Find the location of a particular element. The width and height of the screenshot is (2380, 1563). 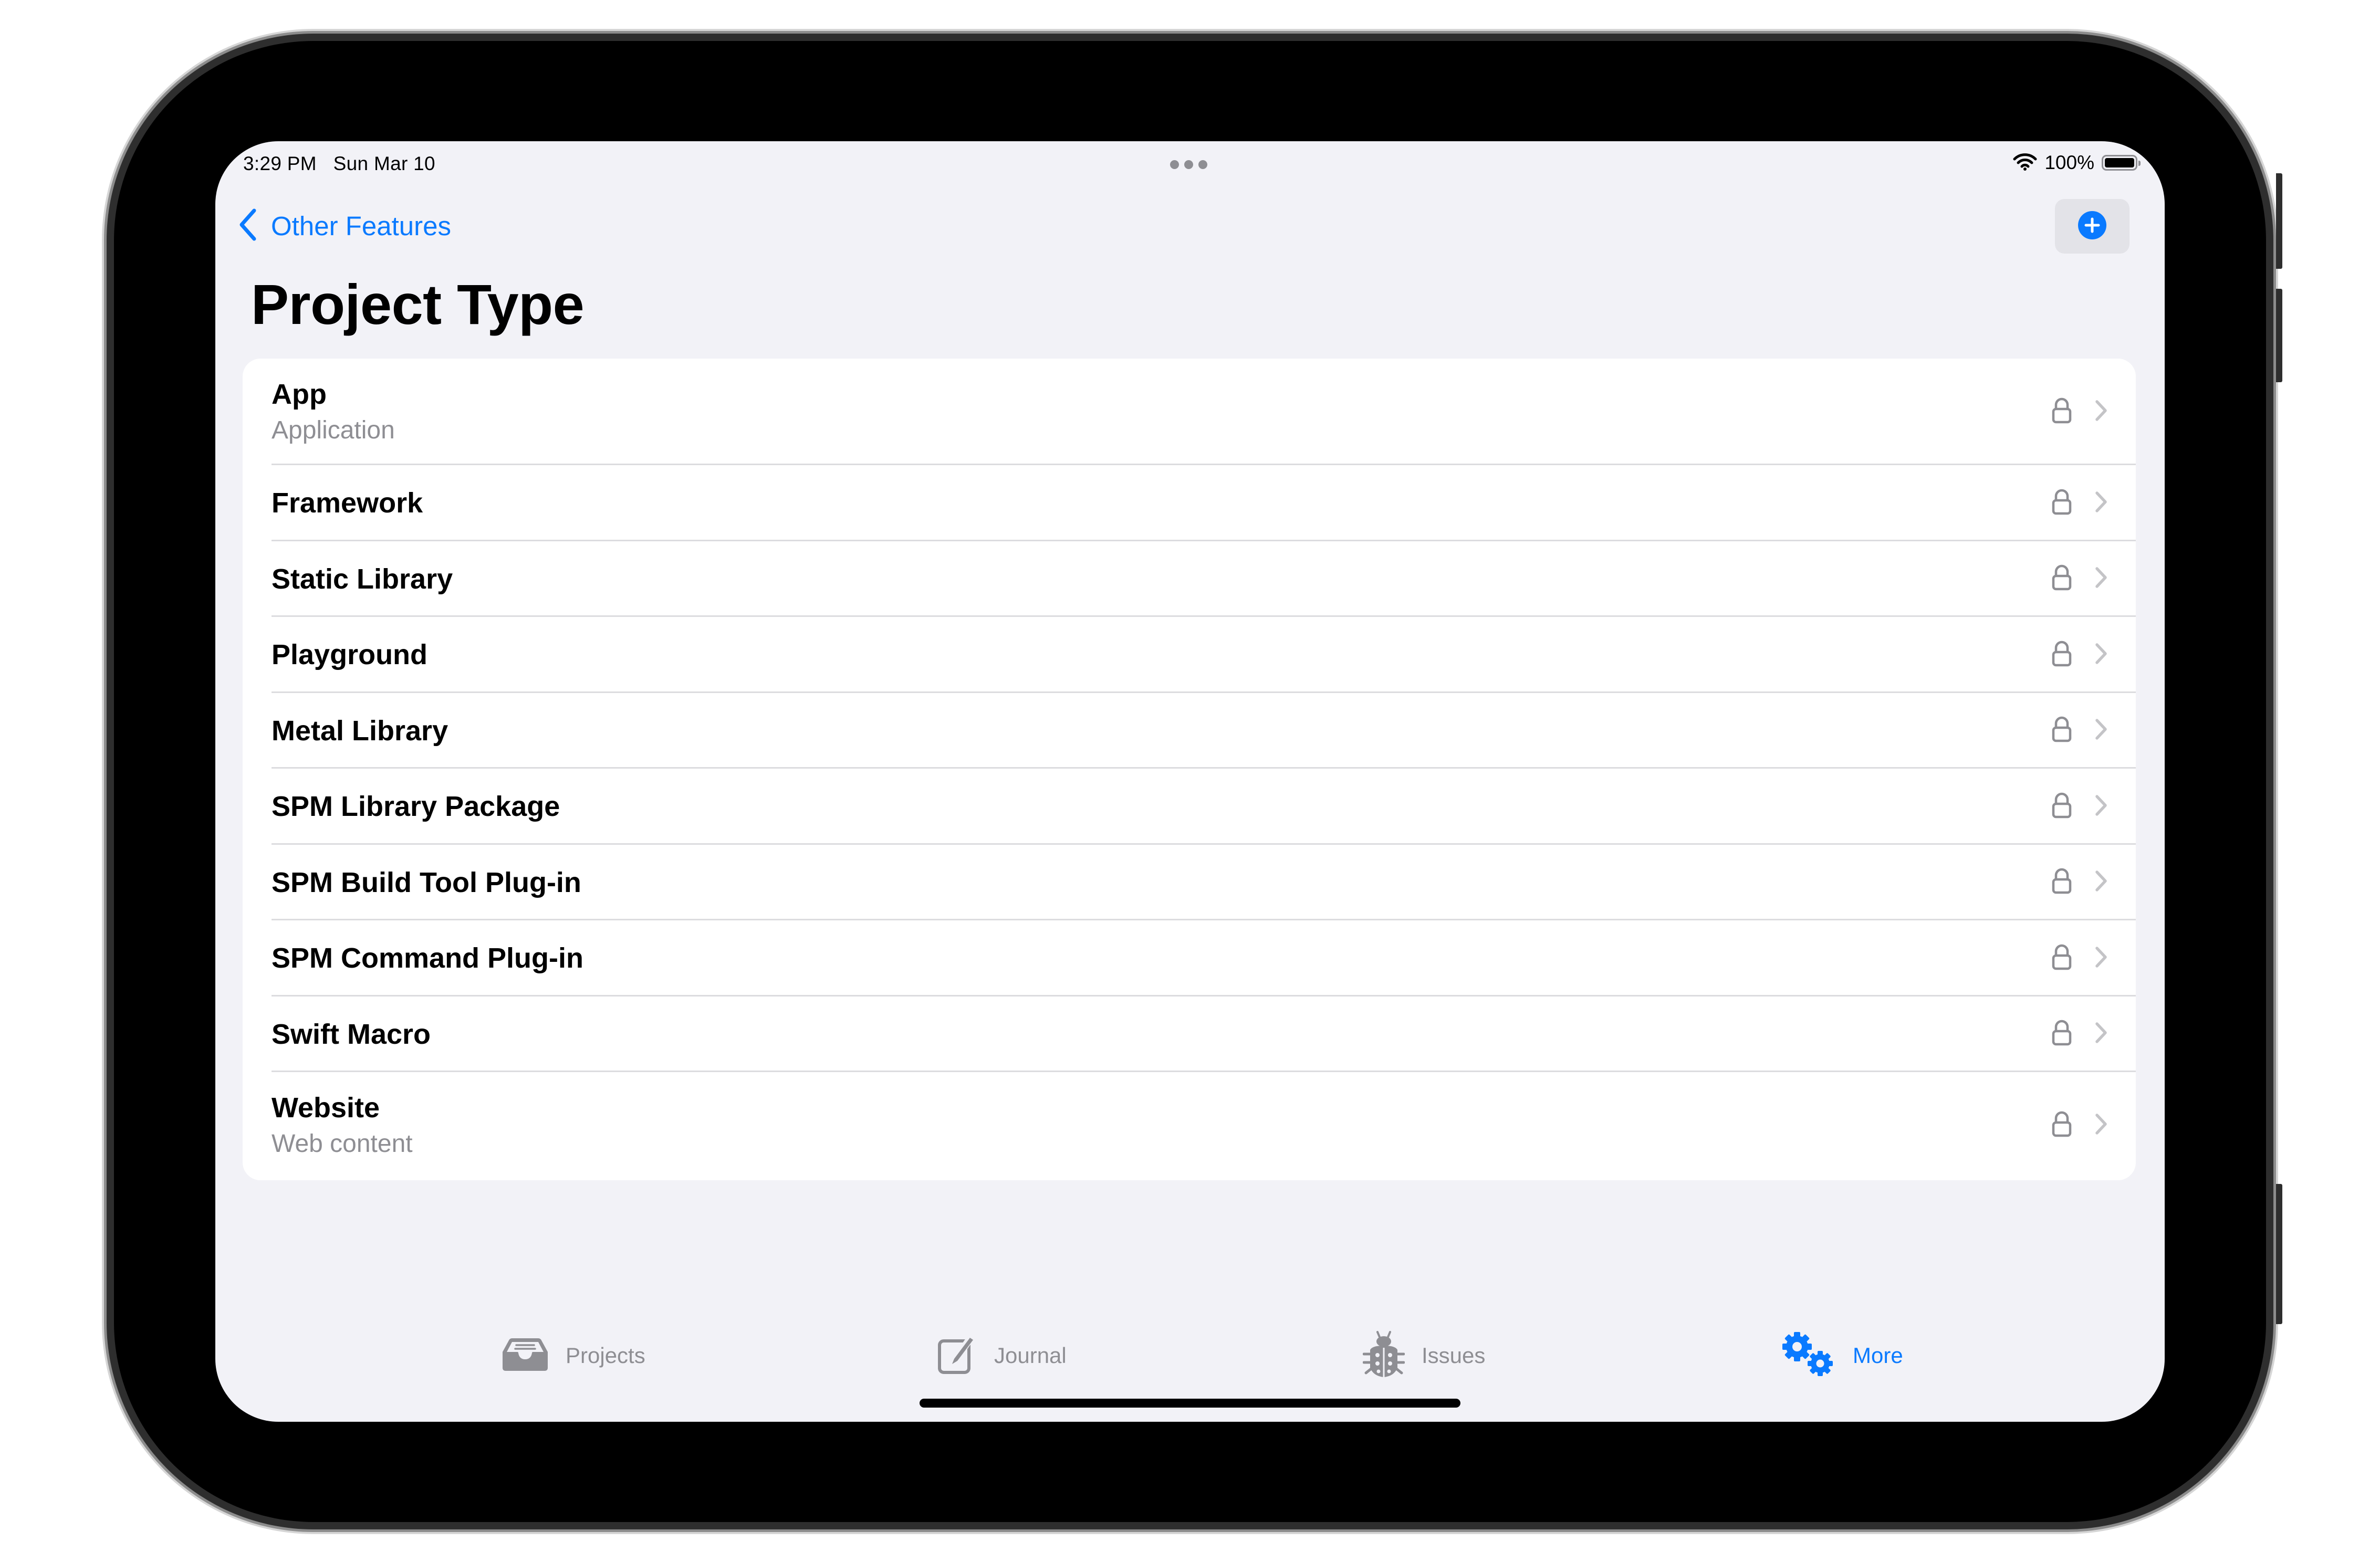

list-item-label: Website is located at coordinates (326, 1108).